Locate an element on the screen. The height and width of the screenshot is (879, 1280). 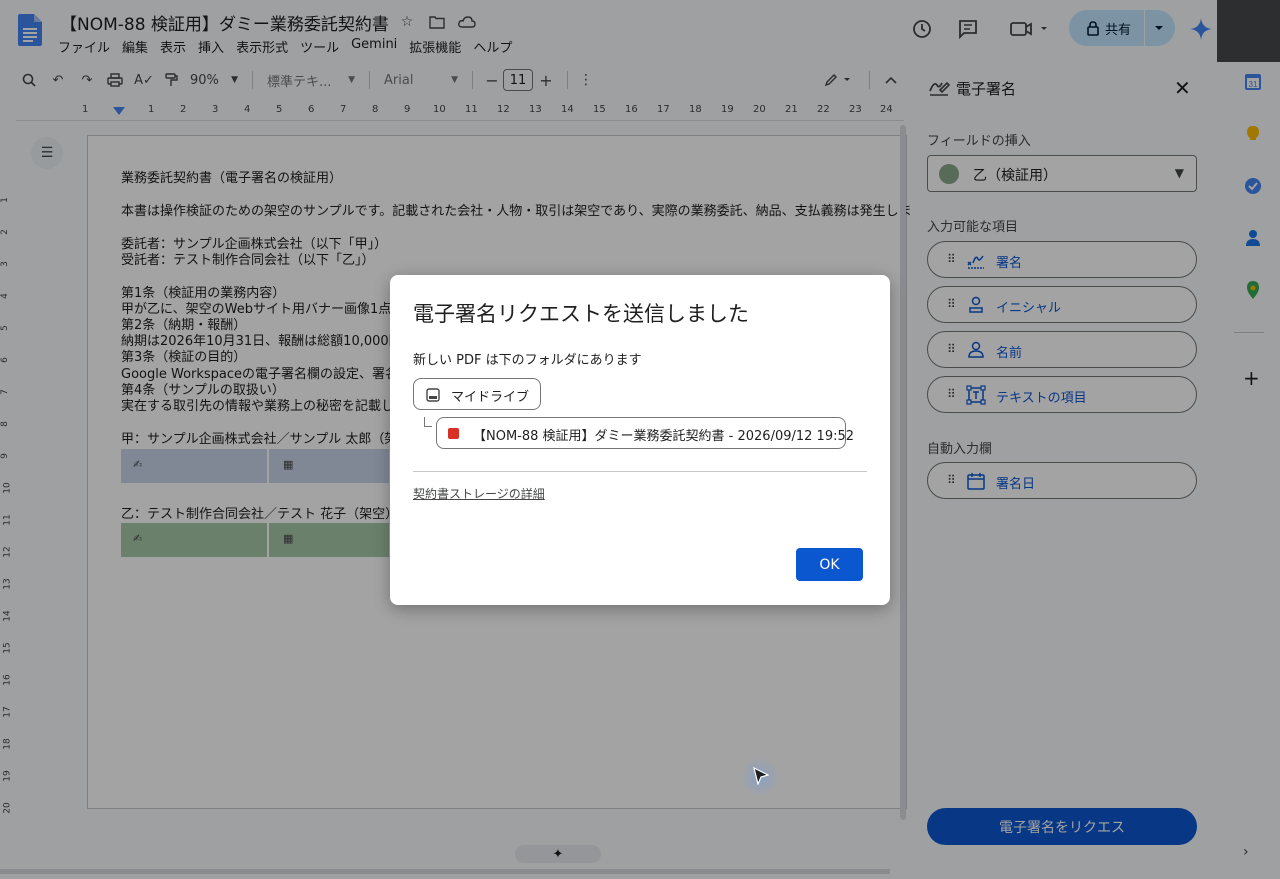
modal-overlay is located at coordinates (1248, 470).